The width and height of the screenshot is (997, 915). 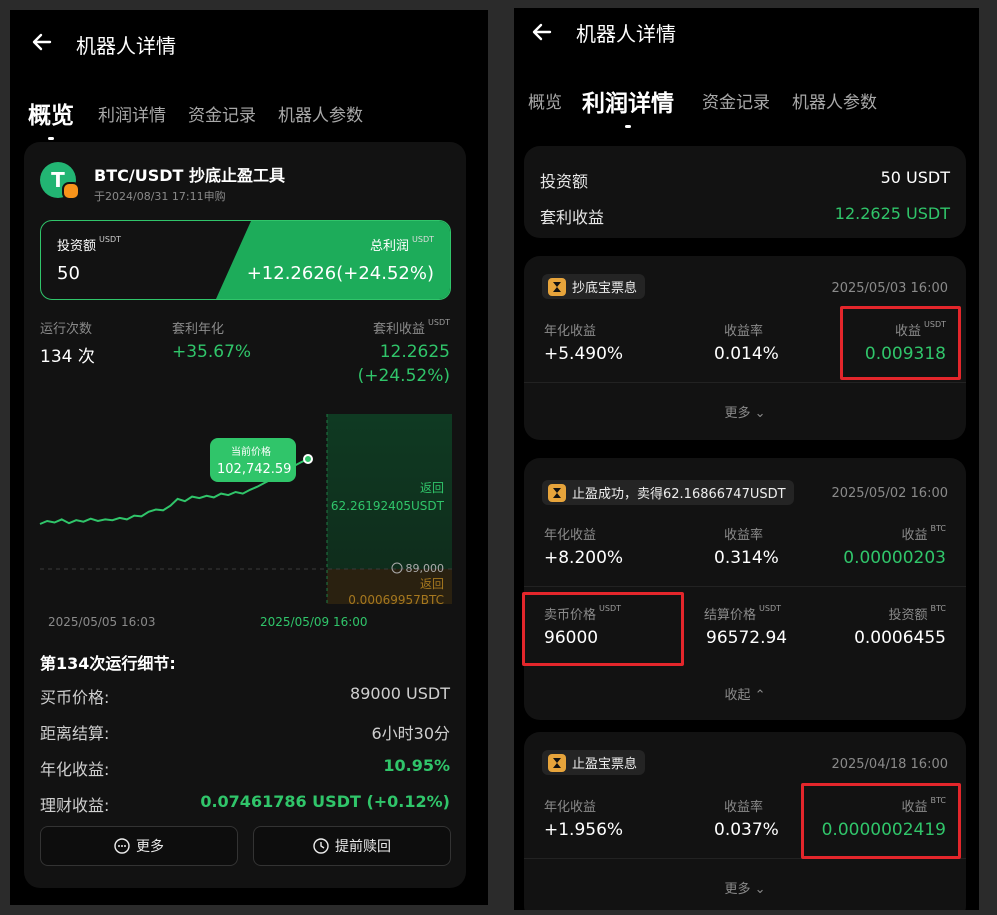 I want to click on more-button: 更多, so click(x=139, y=846).